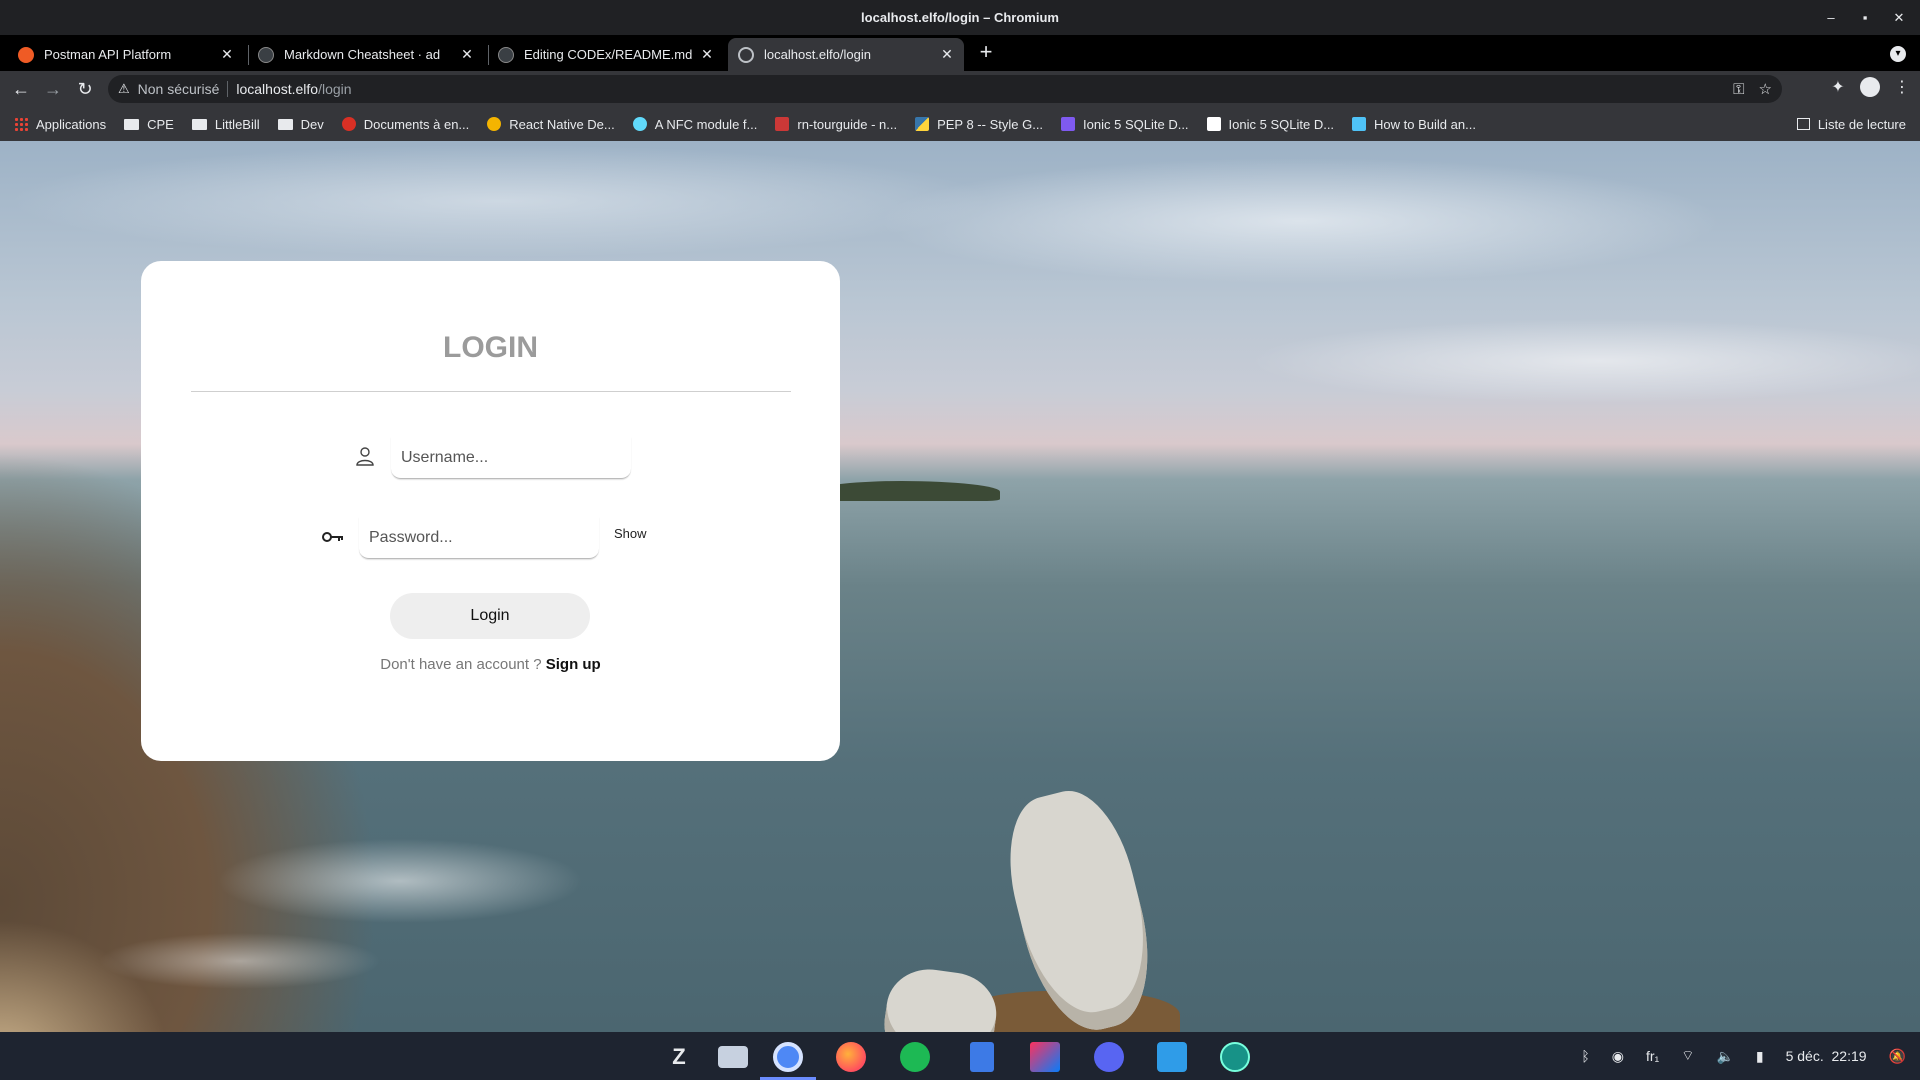 This screenshot has width=1920, height=1080. Describe the element at coordinates (1687, 1056) in the screenshot. I see `wifi-icon: ⌔` at that location.